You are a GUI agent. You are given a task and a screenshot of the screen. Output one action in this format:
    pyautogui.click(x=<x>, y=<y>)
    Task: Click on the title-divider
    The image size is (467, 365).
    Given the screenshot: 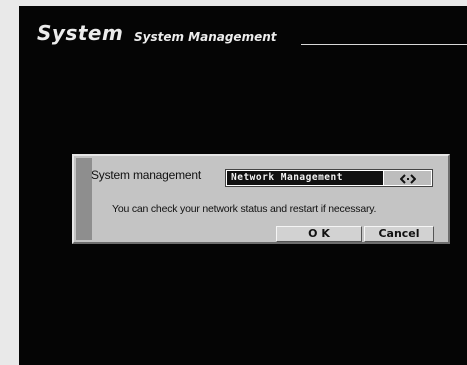 What is the action you would take?
    pyautogui.click(x=384, y=44)
    